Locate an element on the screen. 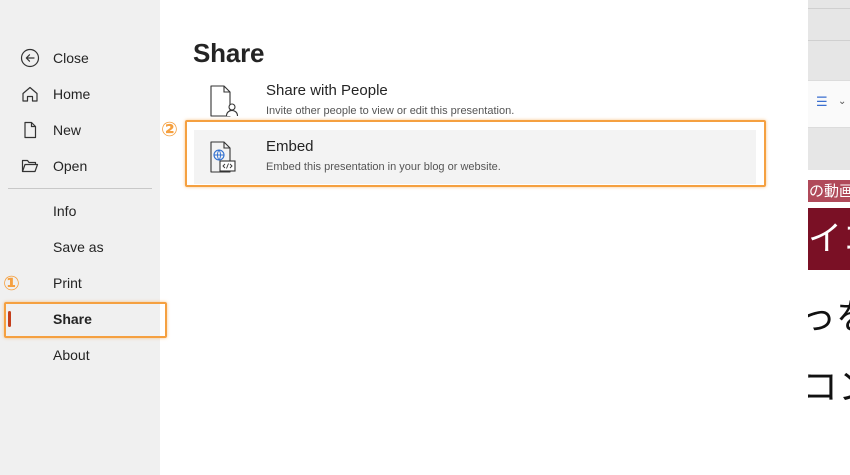 This screenshot has width=850, height=475. slide-text-band: の動画 is located at coordinates (829, 191).